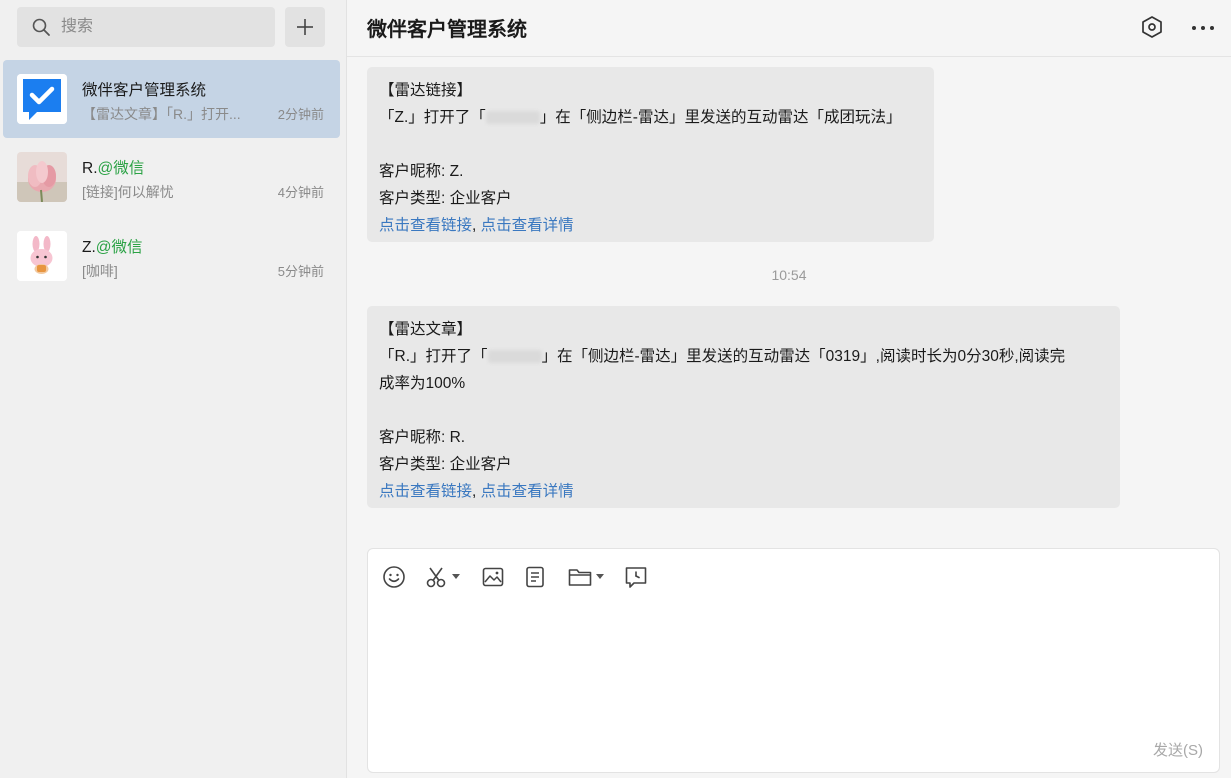  I want to click on document-icon, so click(535, 577).